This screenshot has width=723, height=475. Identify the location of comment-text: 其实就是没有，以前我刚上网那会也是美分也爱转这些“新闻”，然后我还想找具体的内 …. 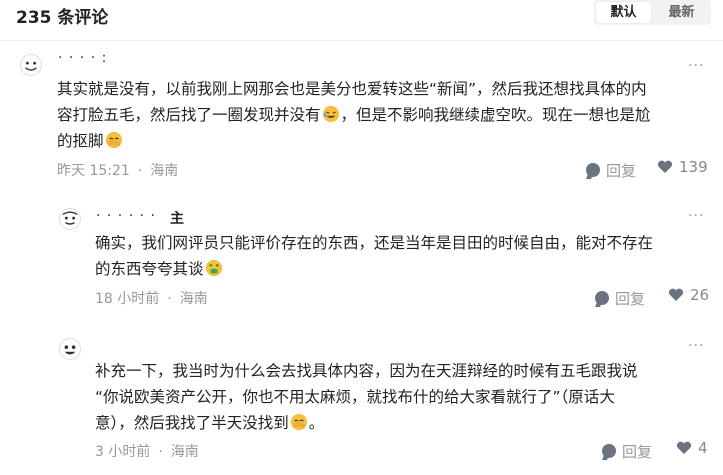
(354, 115).